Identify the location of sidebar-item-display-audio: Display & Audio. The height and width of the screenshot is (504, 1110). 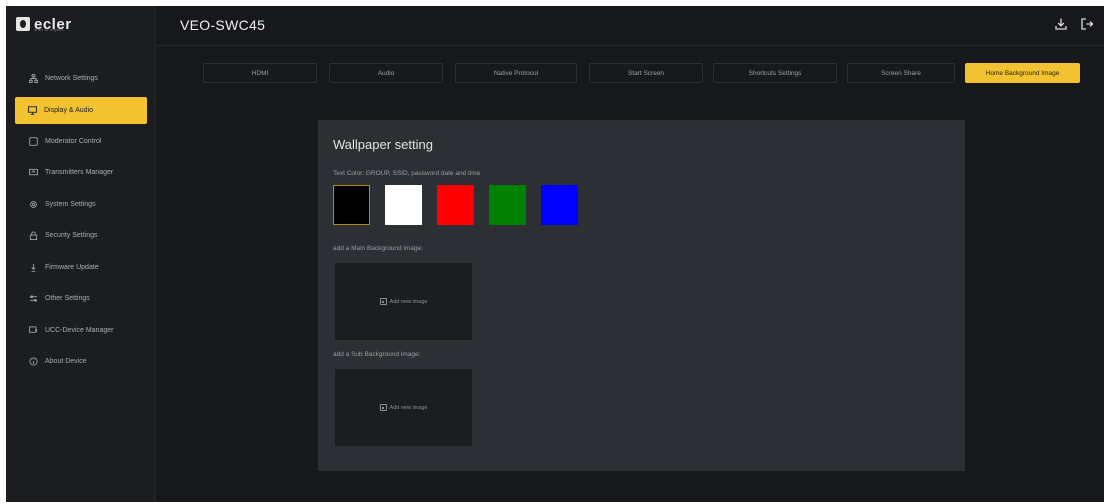
(81, 110).